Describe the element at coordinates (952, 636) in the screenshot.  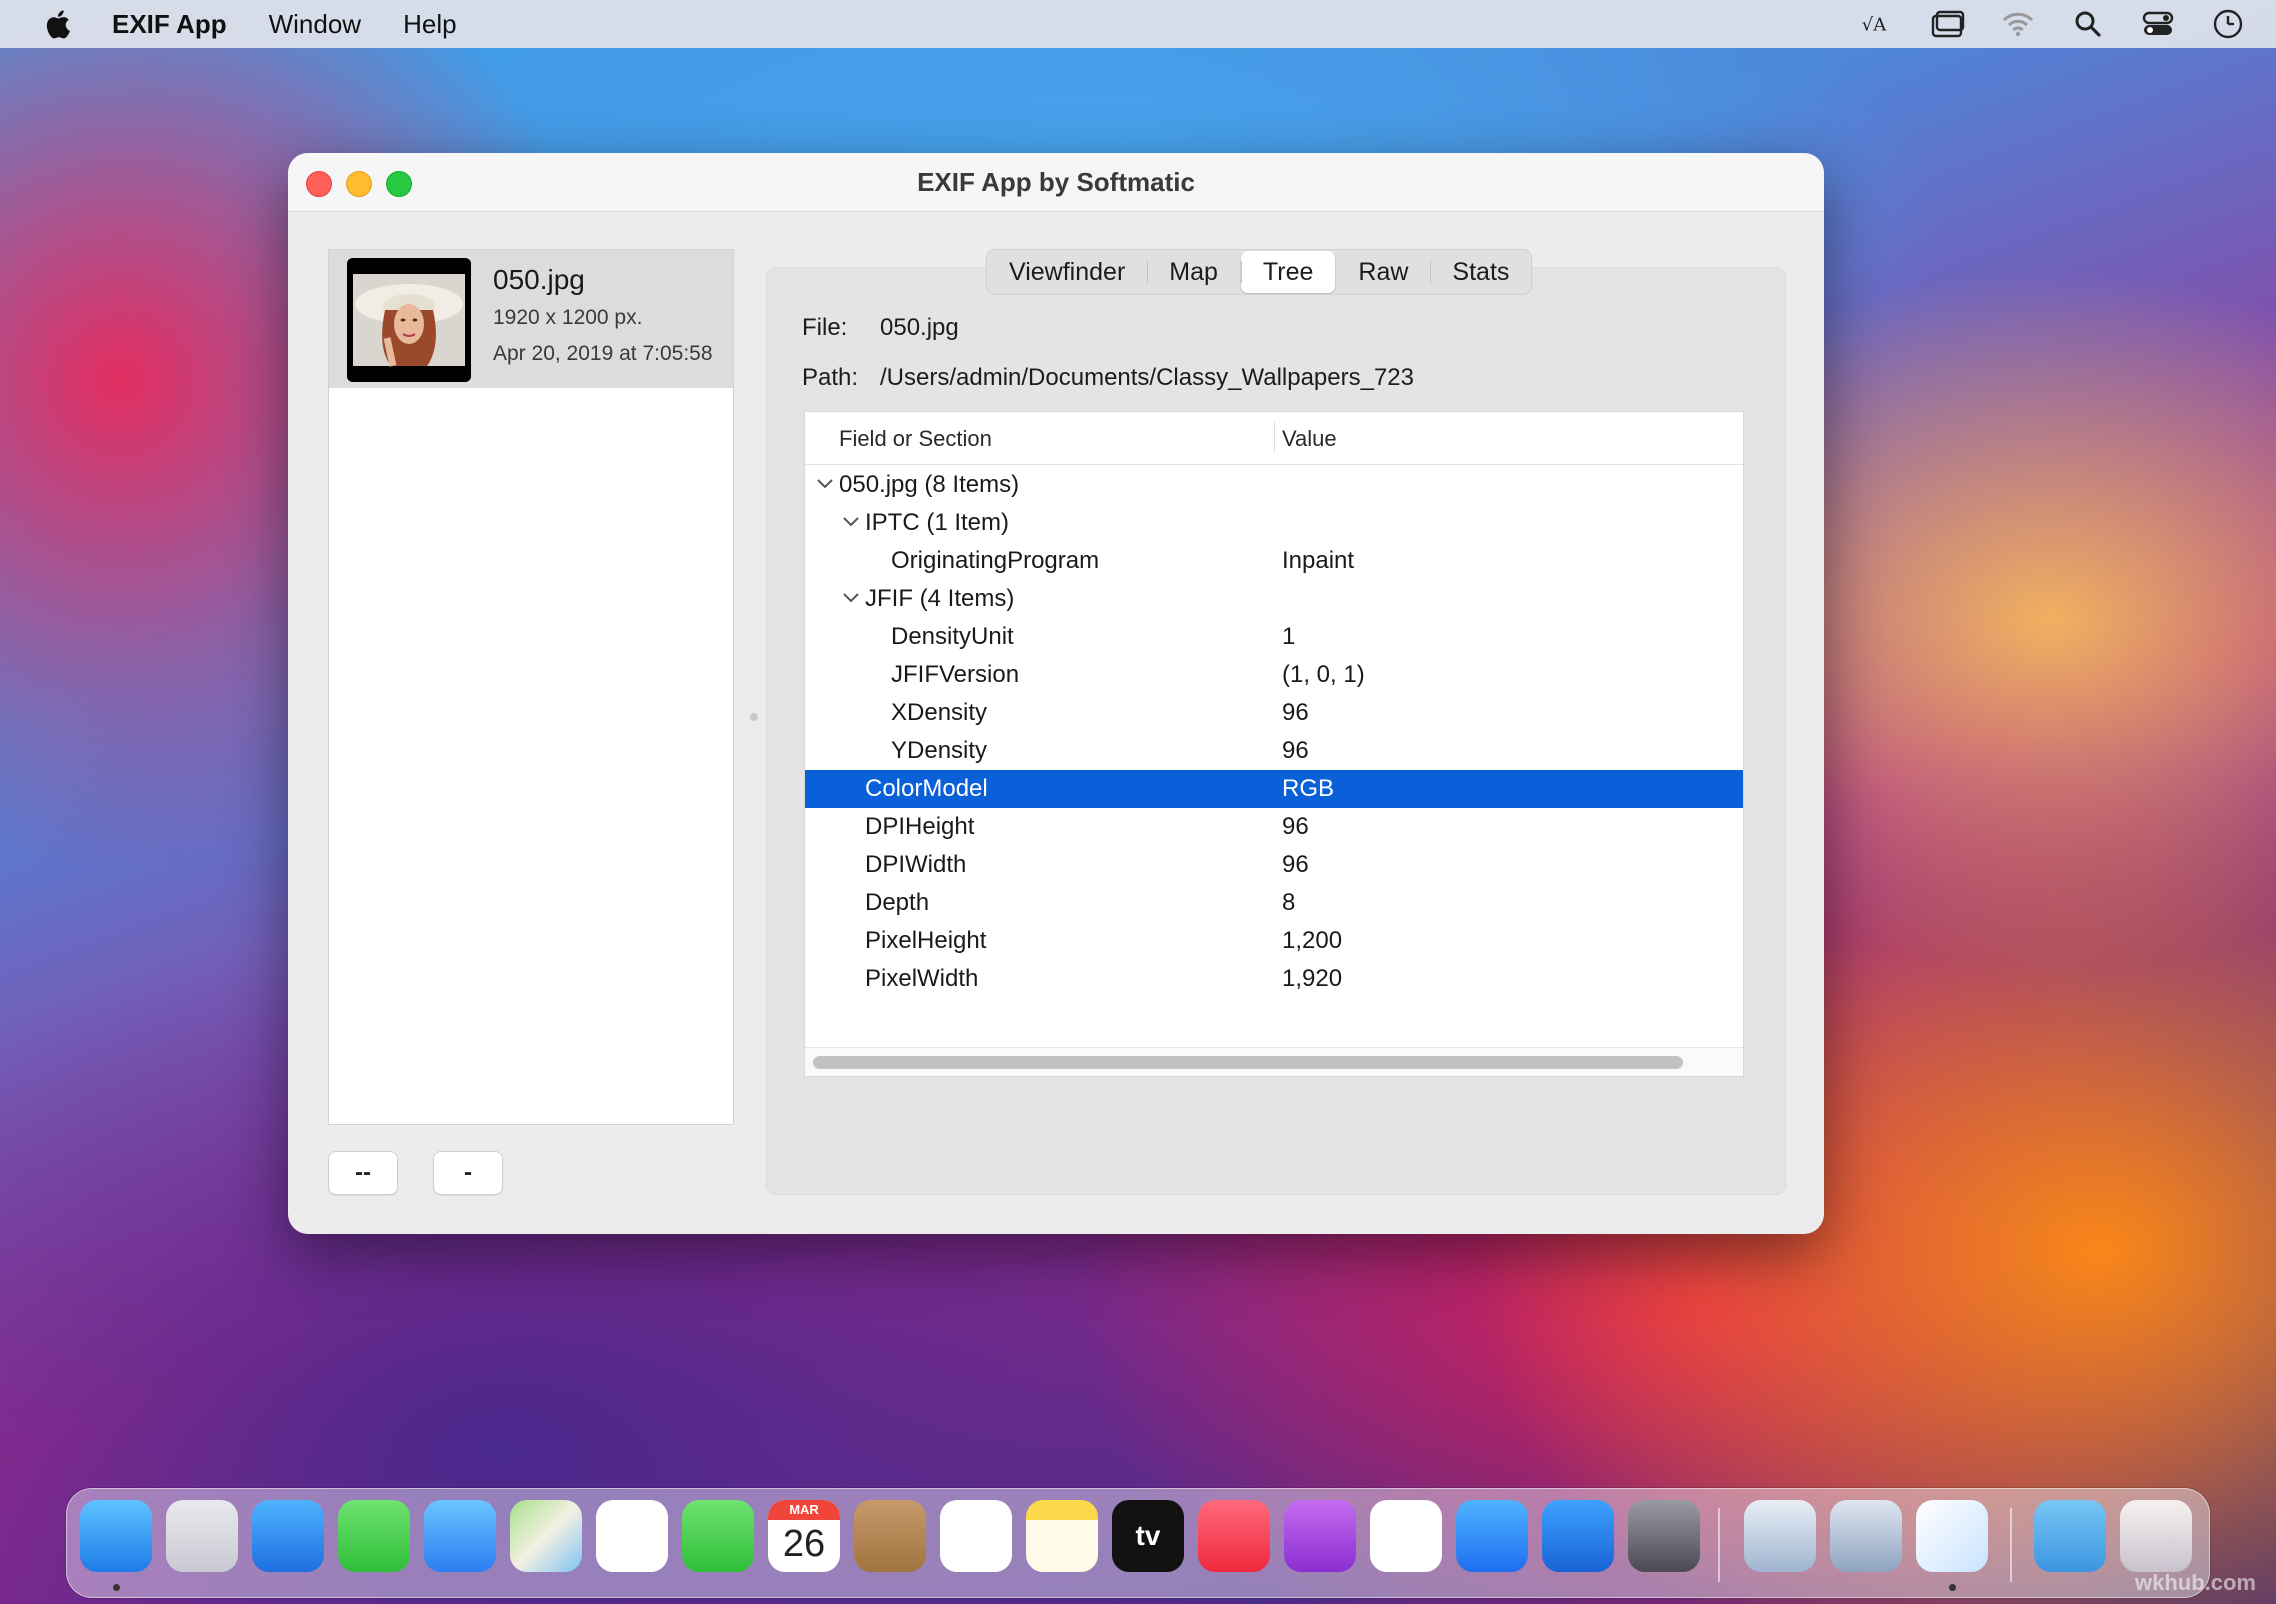
I see `field-name: DensityUnit` at that location.